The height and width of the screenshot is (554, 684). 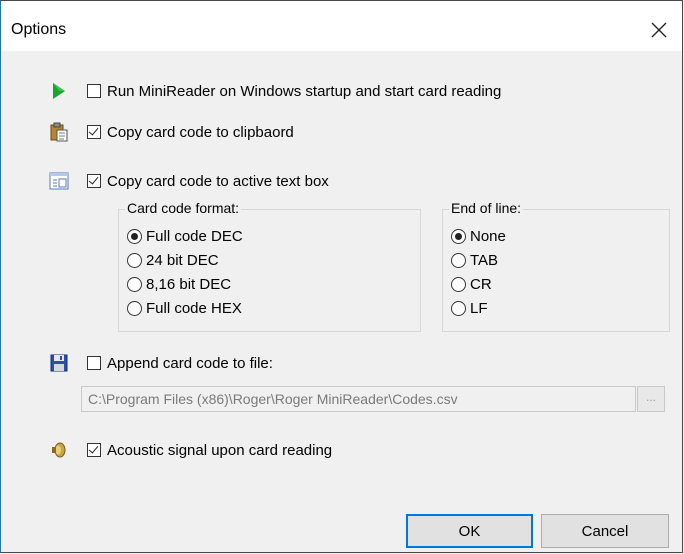 What do you see at coordinates (194, 236) in the screenshot?
I see `format-label-full-dec: Full code DEC` at bounding box center [194, 236].